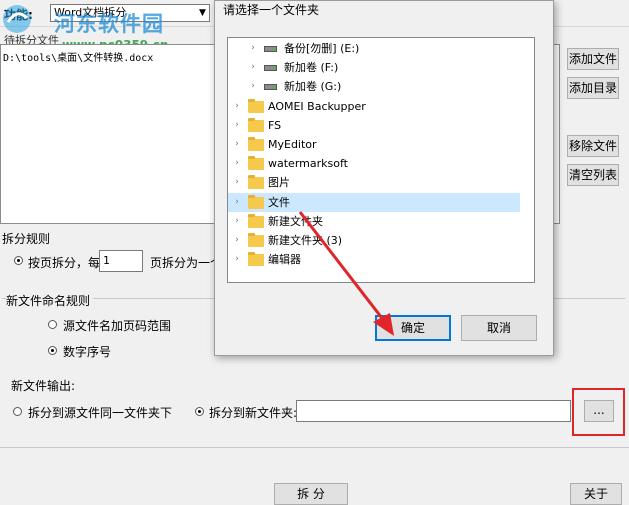 The height and width of the screenshot is (505, 629). What do you see at coordinates (313, 86) in the screenshot?
I see `tree-item-label: 新加卷 (G:)` at bounding box center [313, 86].